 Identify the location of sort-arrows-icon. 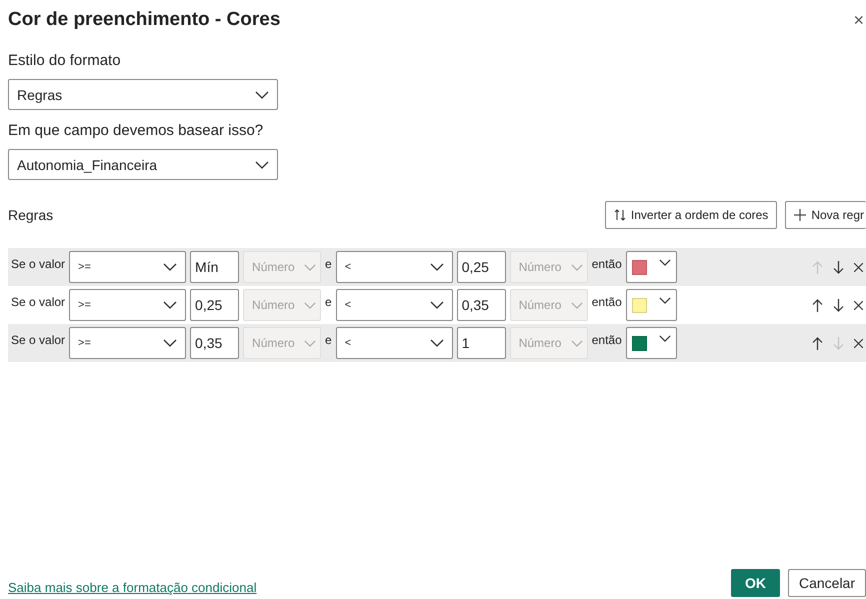
(620, 215).